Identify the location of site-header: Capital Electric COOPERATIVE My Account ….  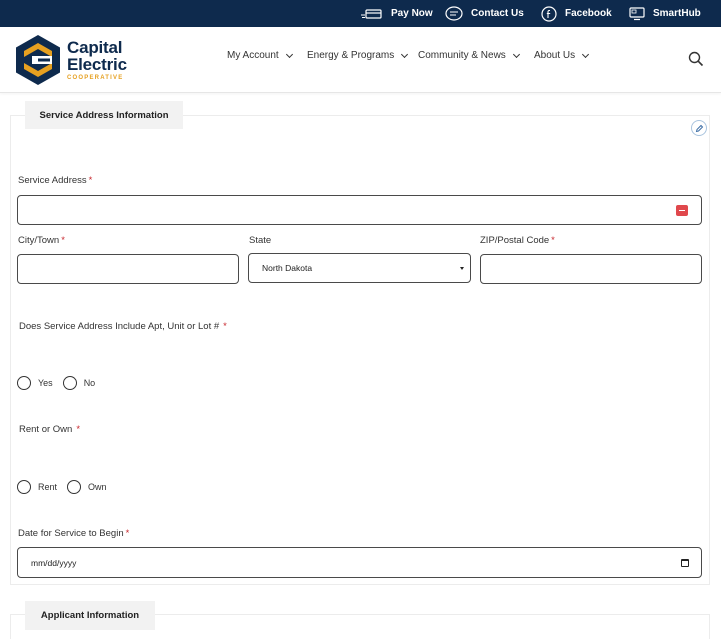
(360, 60).